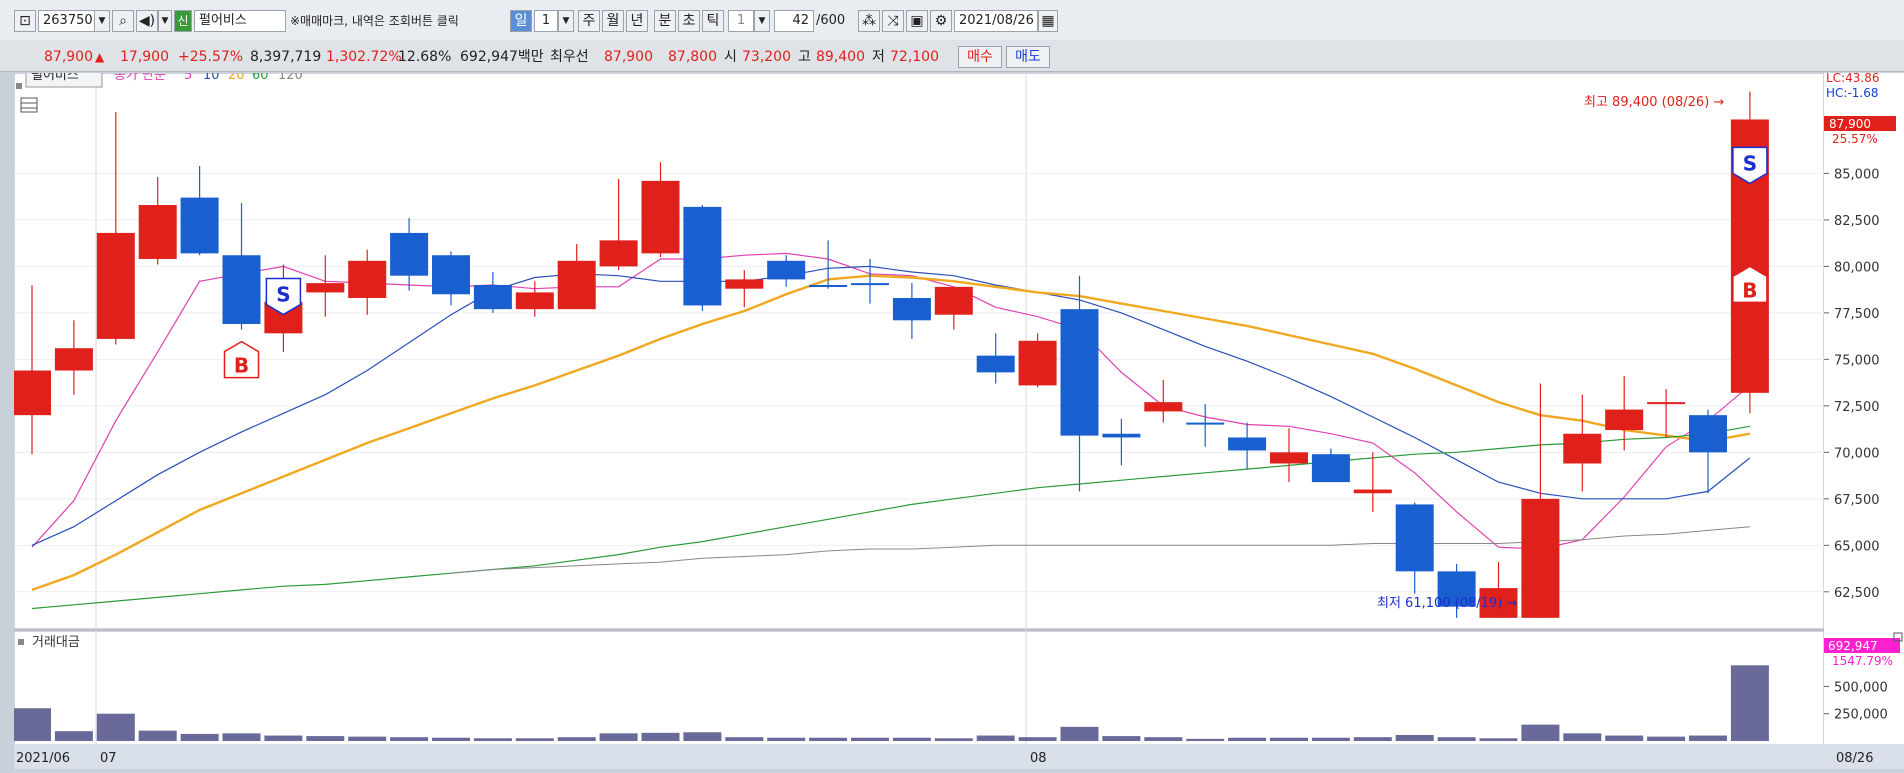 The width and height of the screenshot is (1904, 773). I want to click on y-tick-label: 70,000, so click(1857, 453).